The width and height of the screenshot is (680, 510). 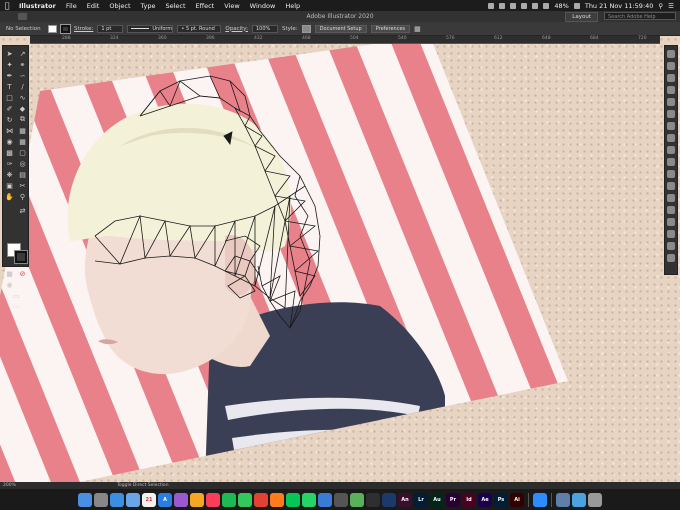 What do you see at coordinates (524, 5) in the screenshot?
I see `bluetooth-icon` at bounding box center [524, 5].